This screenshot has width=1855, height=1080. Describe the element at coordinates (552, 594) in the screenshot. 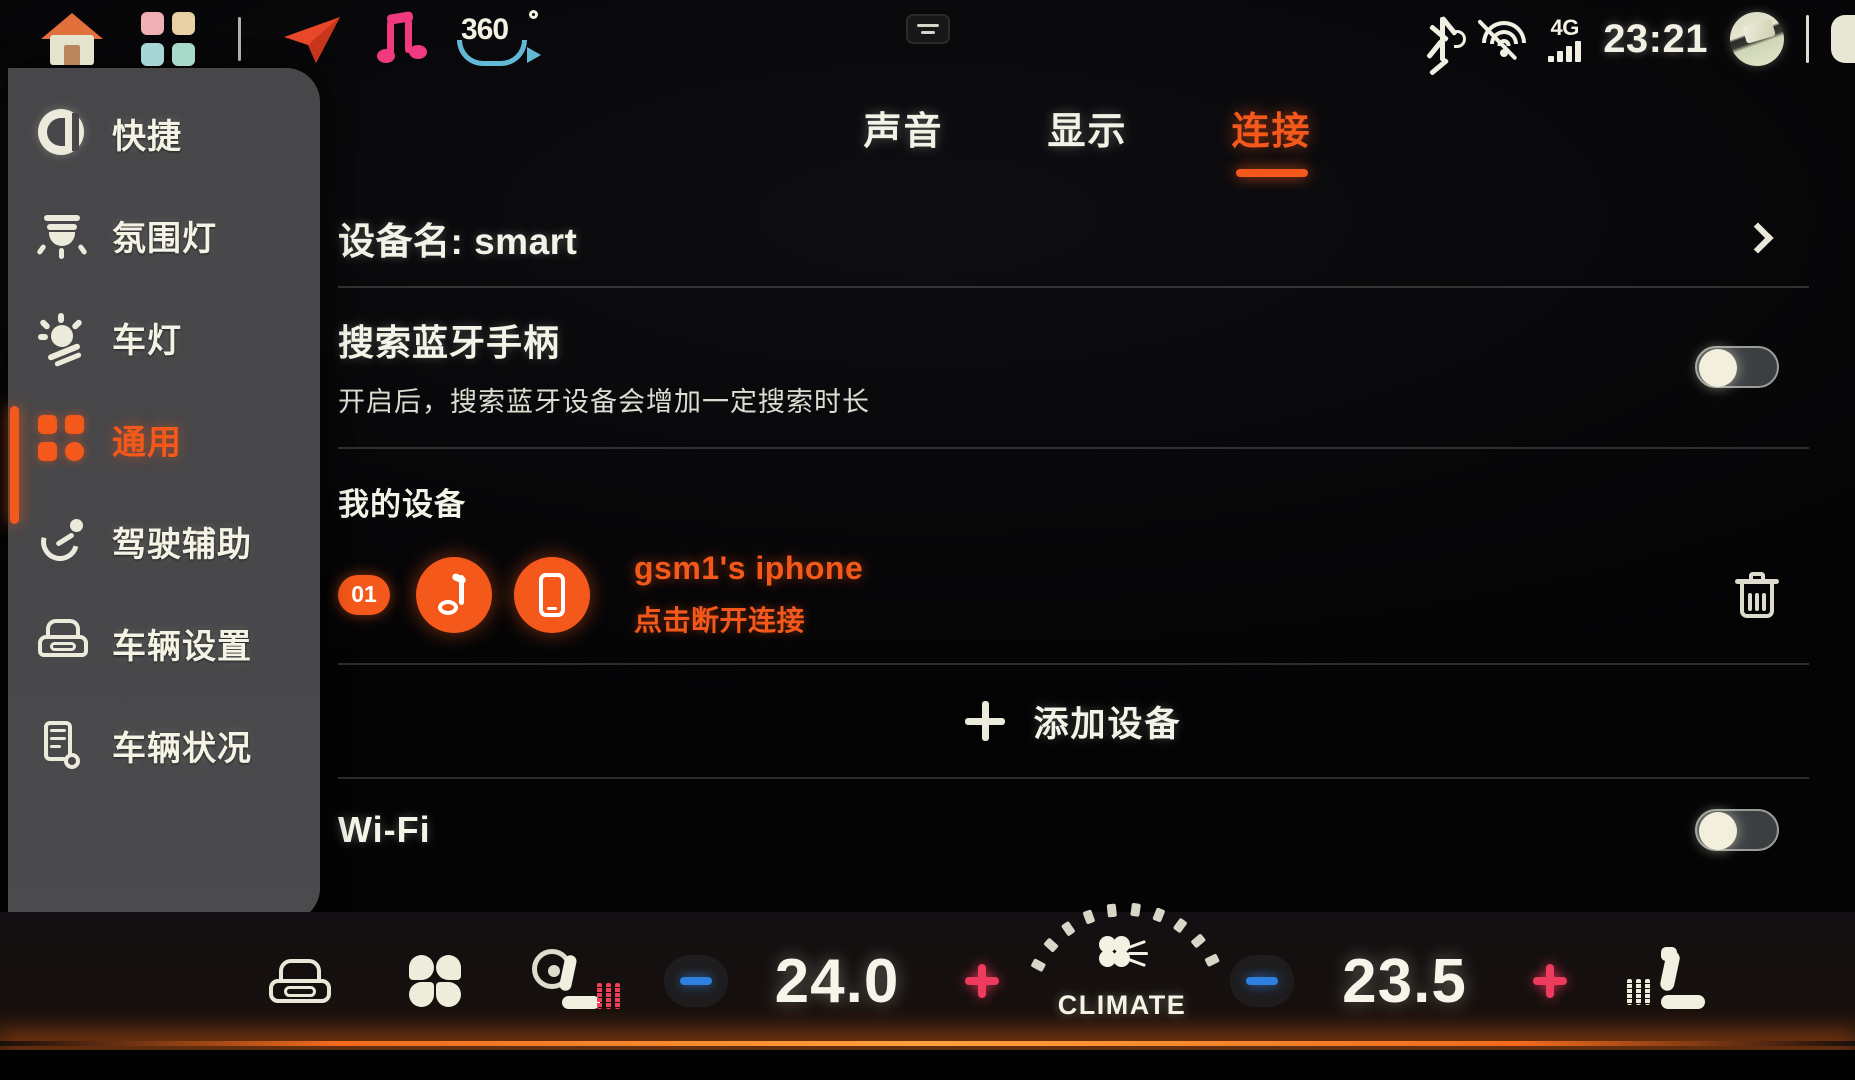

I see `phone-profile-icon` at that location.